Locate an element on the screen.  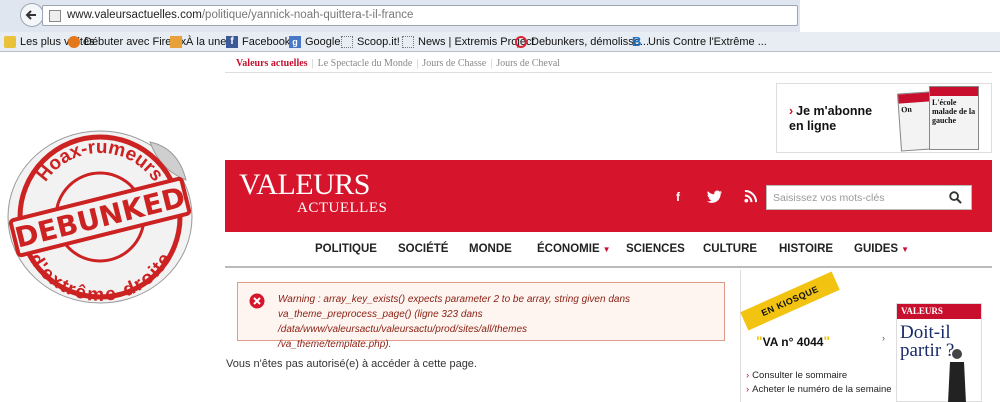
issue-number: "VA n° 4044" is located at coordinates (793, 341).